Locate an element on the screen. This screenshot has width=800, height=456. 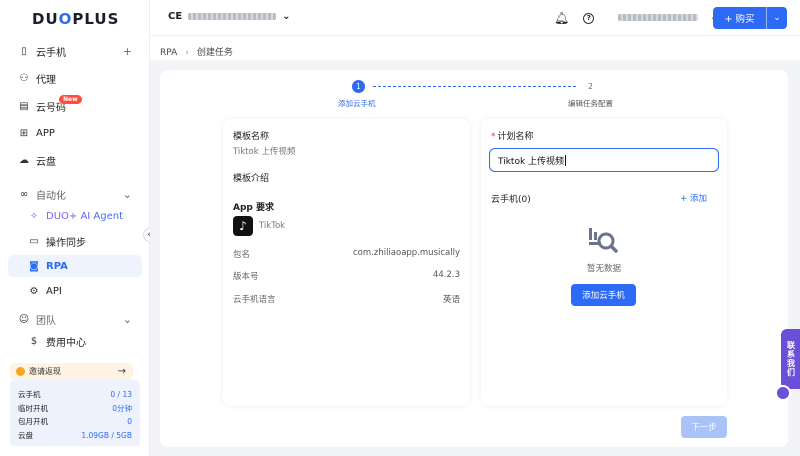
stat-label: 云盘 is located at coordinates (25, 435).